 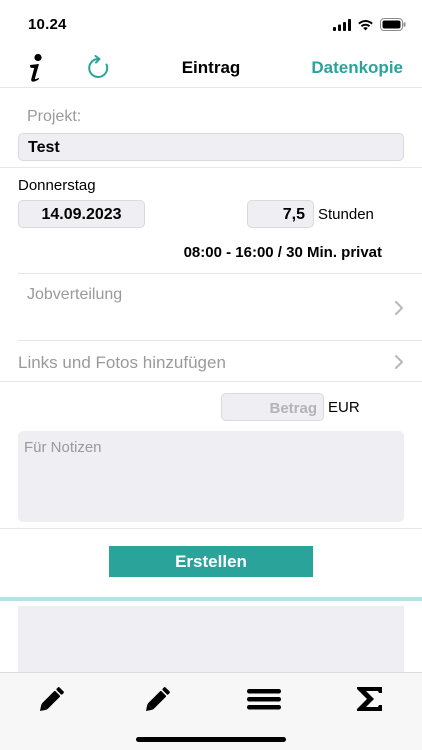 I want to click on notes-placeholder: Für Notizen, so click(x=63, y=447).